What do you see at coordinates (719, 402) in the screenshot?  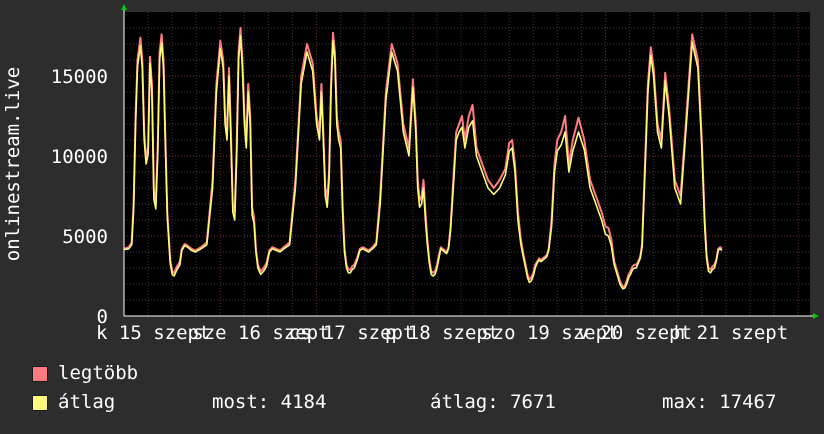 I see `stat-maximum: max: 17467` at bounding box center [719, 402].